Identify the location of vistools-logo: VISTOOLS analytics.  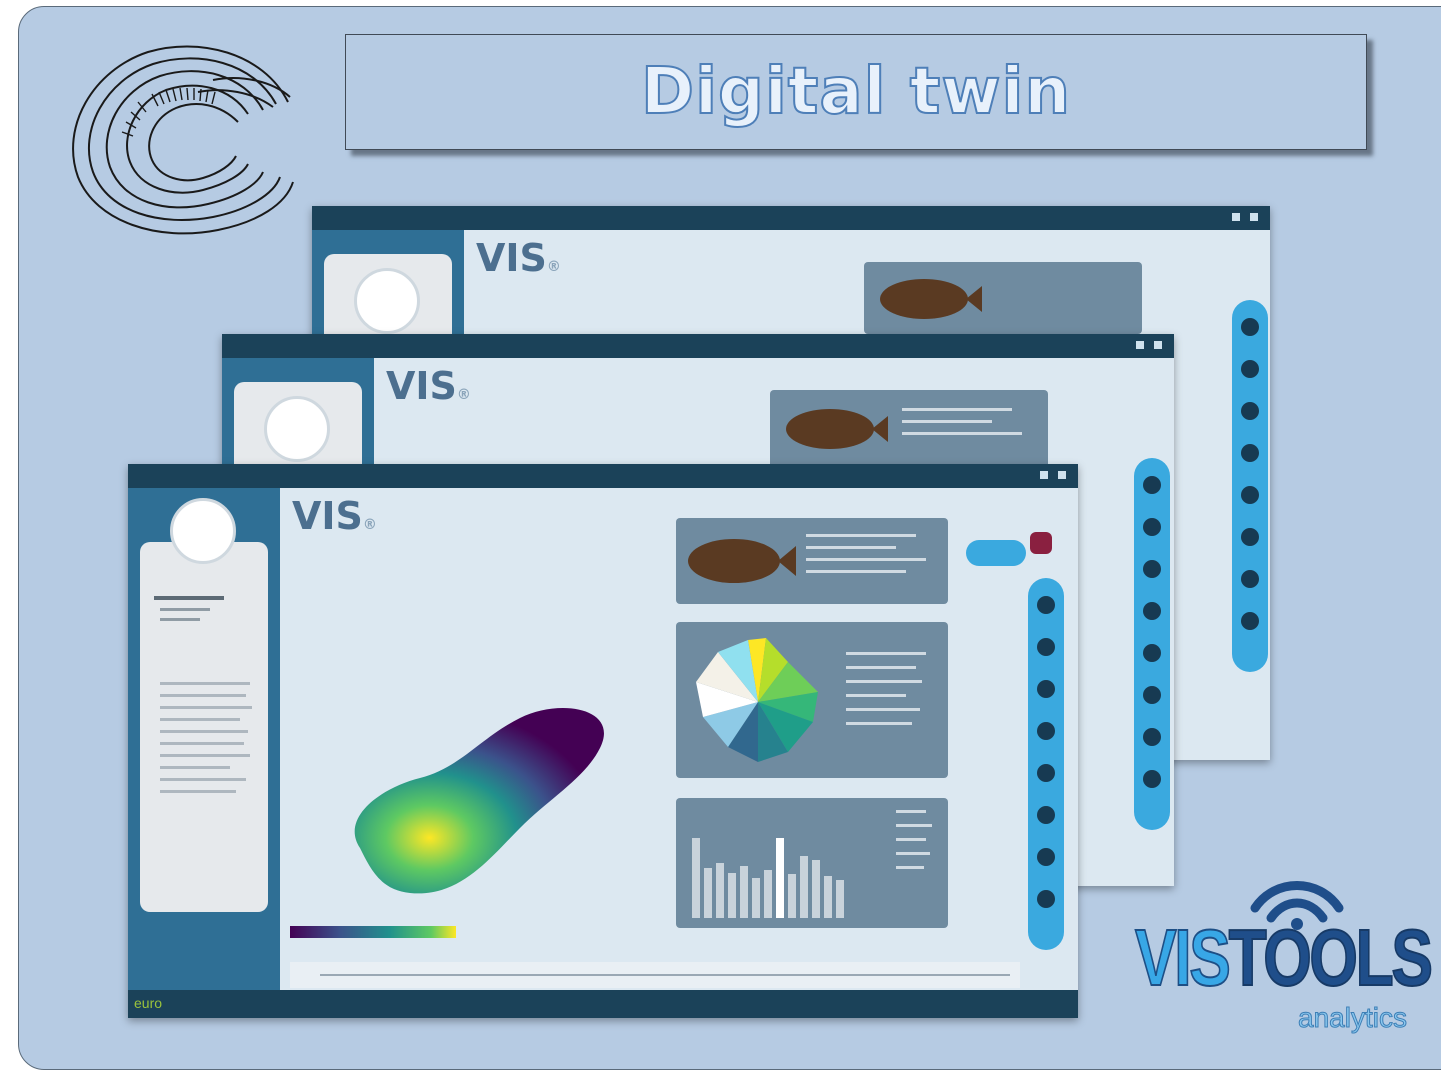
(1284, 951).